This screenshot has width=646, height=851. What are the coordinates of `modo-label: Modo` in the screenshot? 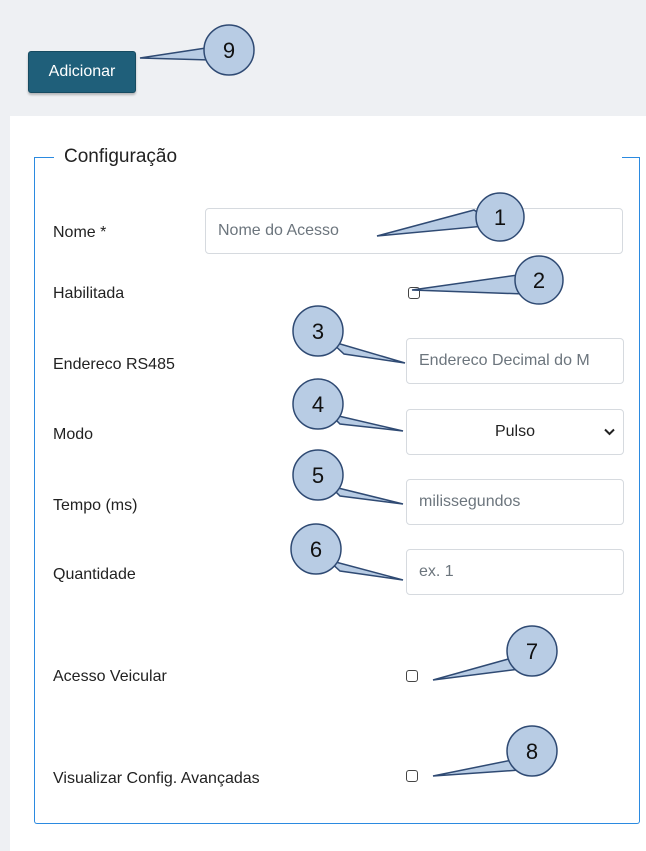 It's located at (73, 434).